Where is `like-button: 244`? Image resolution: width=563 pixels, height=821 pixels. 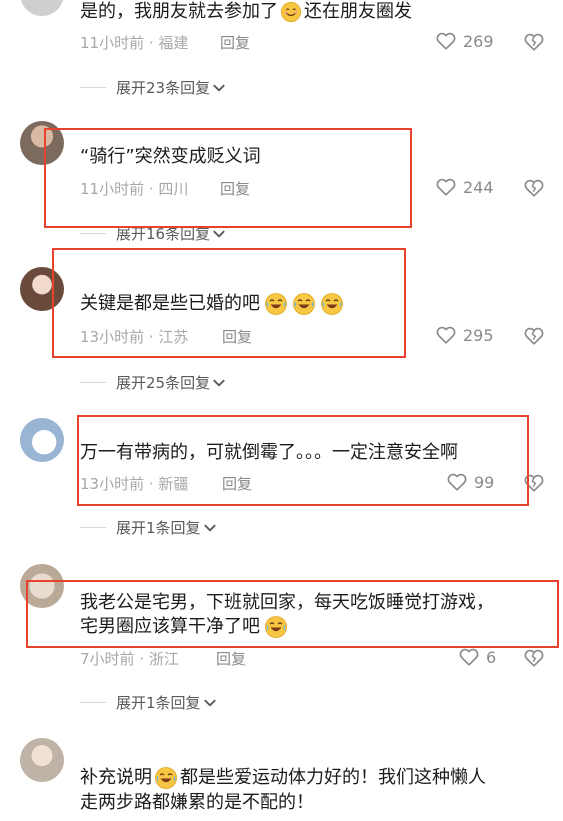
like-button: 244 is located at coordinates (464, 187).